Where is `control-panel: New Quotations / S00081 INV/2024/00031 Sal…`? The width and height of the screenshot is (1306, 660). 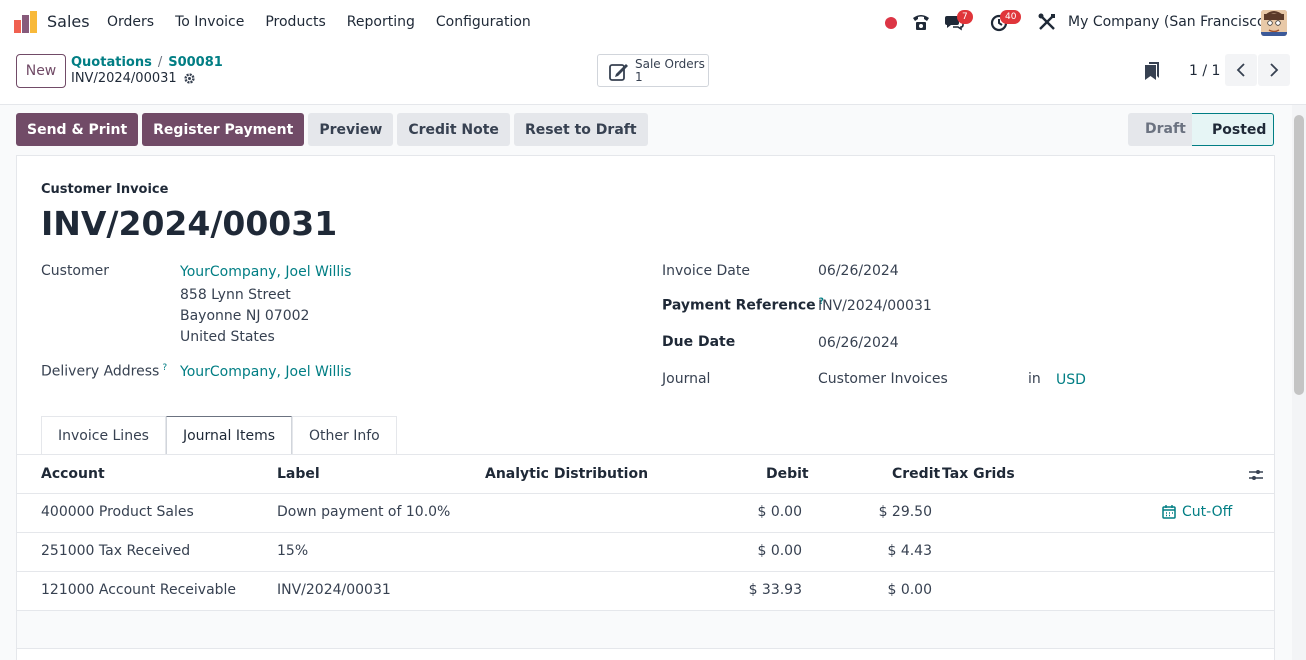
control-panel: New Quotations / S00081 INV/2024/00031 Sal… is located at coordinates (653, 75).